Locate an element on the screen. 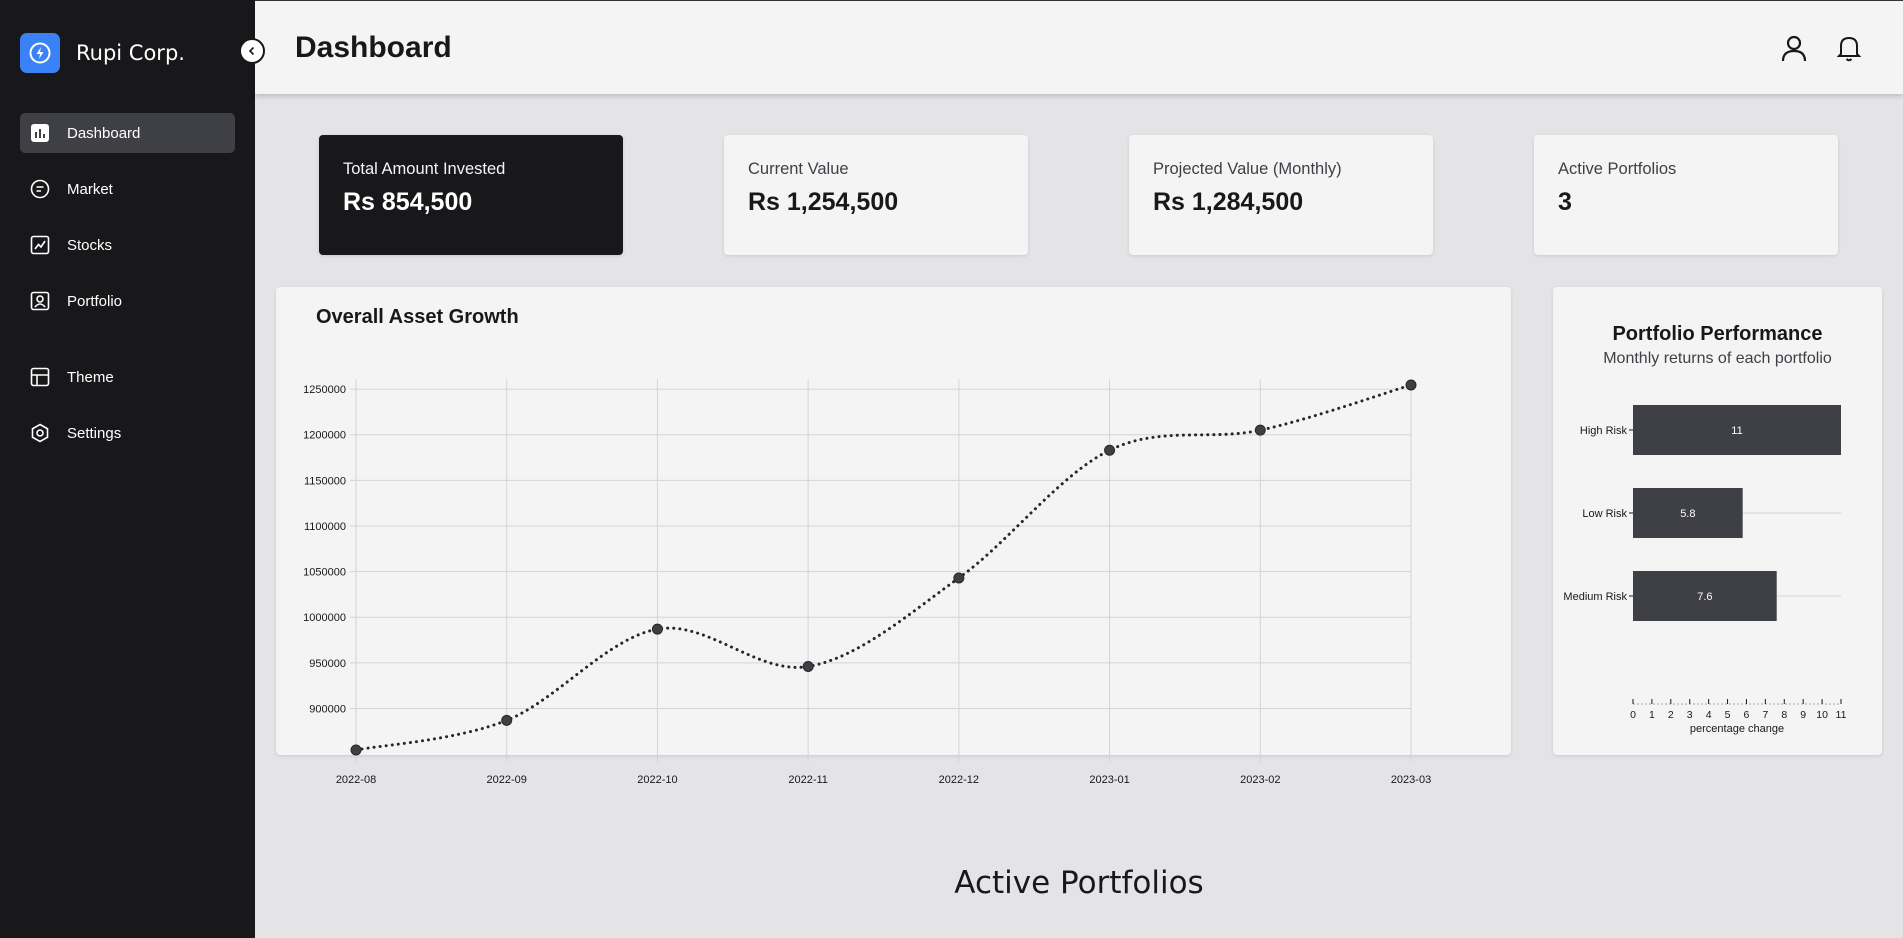  sidebar-item-settings: Settings is located at coordinates (127, 433).